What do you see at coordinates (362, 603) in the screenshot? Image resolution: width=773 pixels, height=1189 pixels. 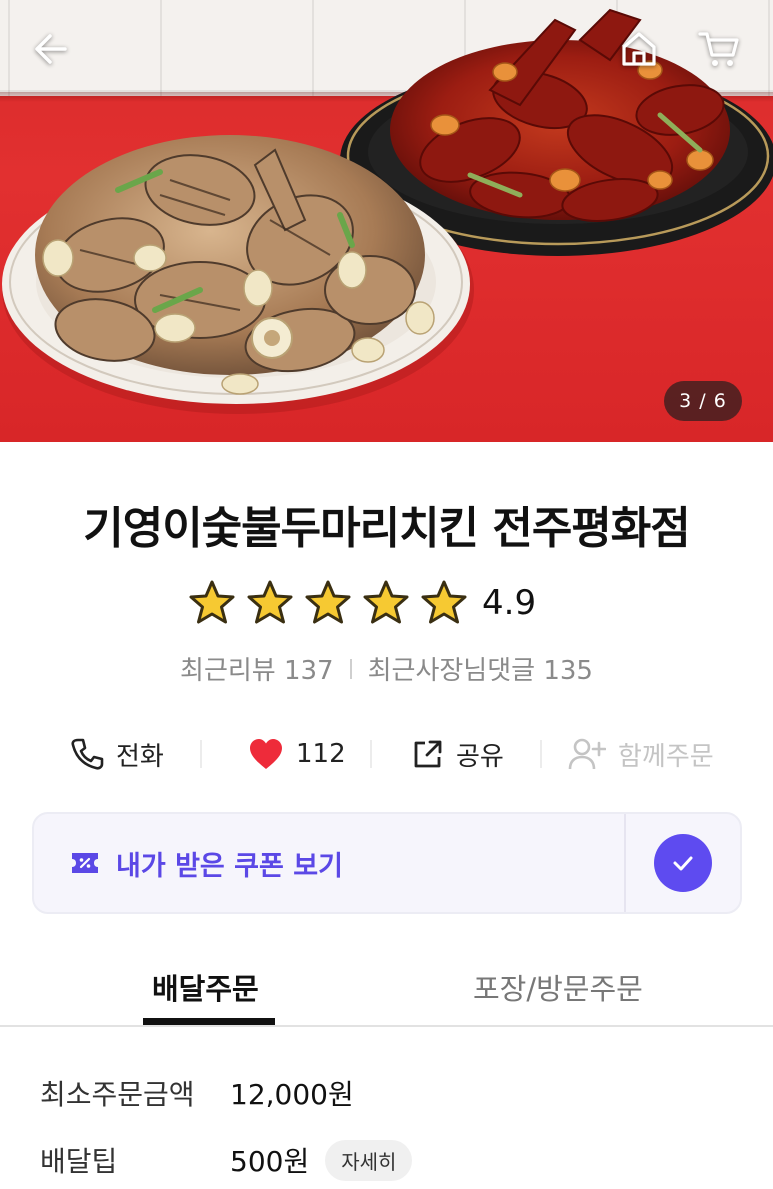 I see `rating-row: 4.9` at bounding box center [362, 603].